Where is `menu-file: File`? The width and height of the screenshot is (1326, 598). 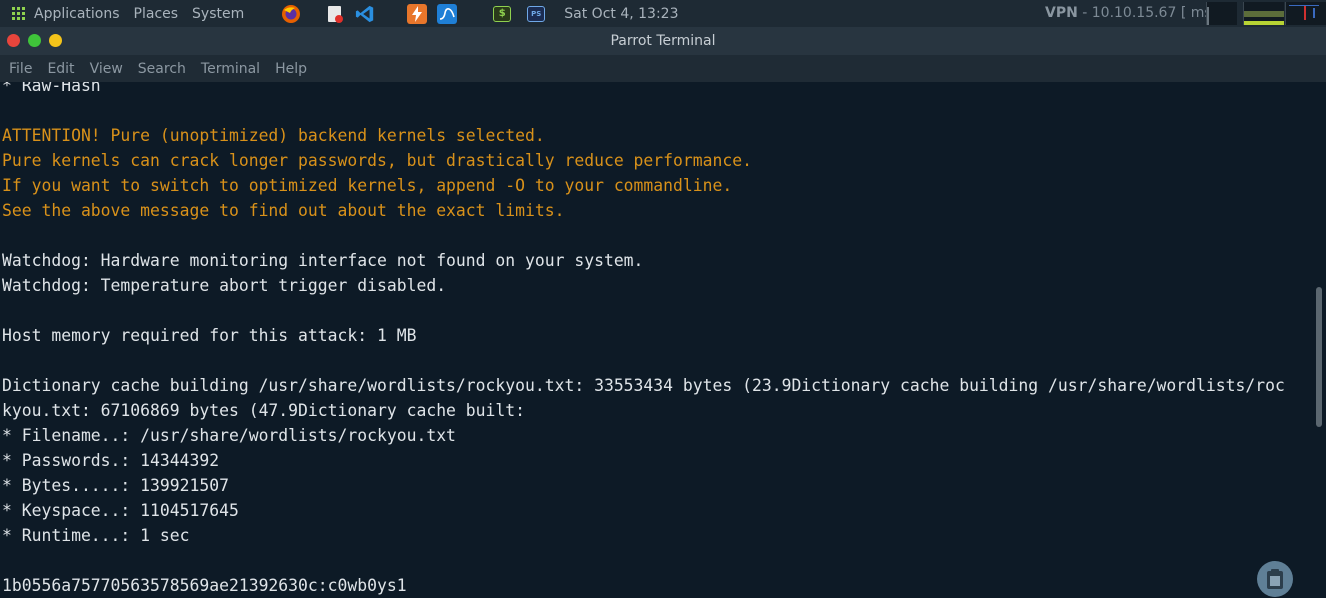
menu-file: File is located at coordinates (20, 69).